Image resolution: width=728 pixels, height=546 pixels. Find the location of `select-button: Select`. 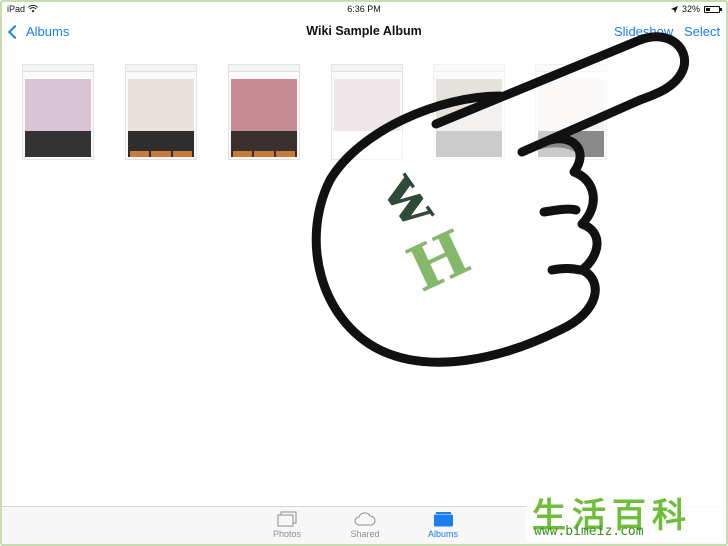

select-button: Select is located at coordinates (702, 31).